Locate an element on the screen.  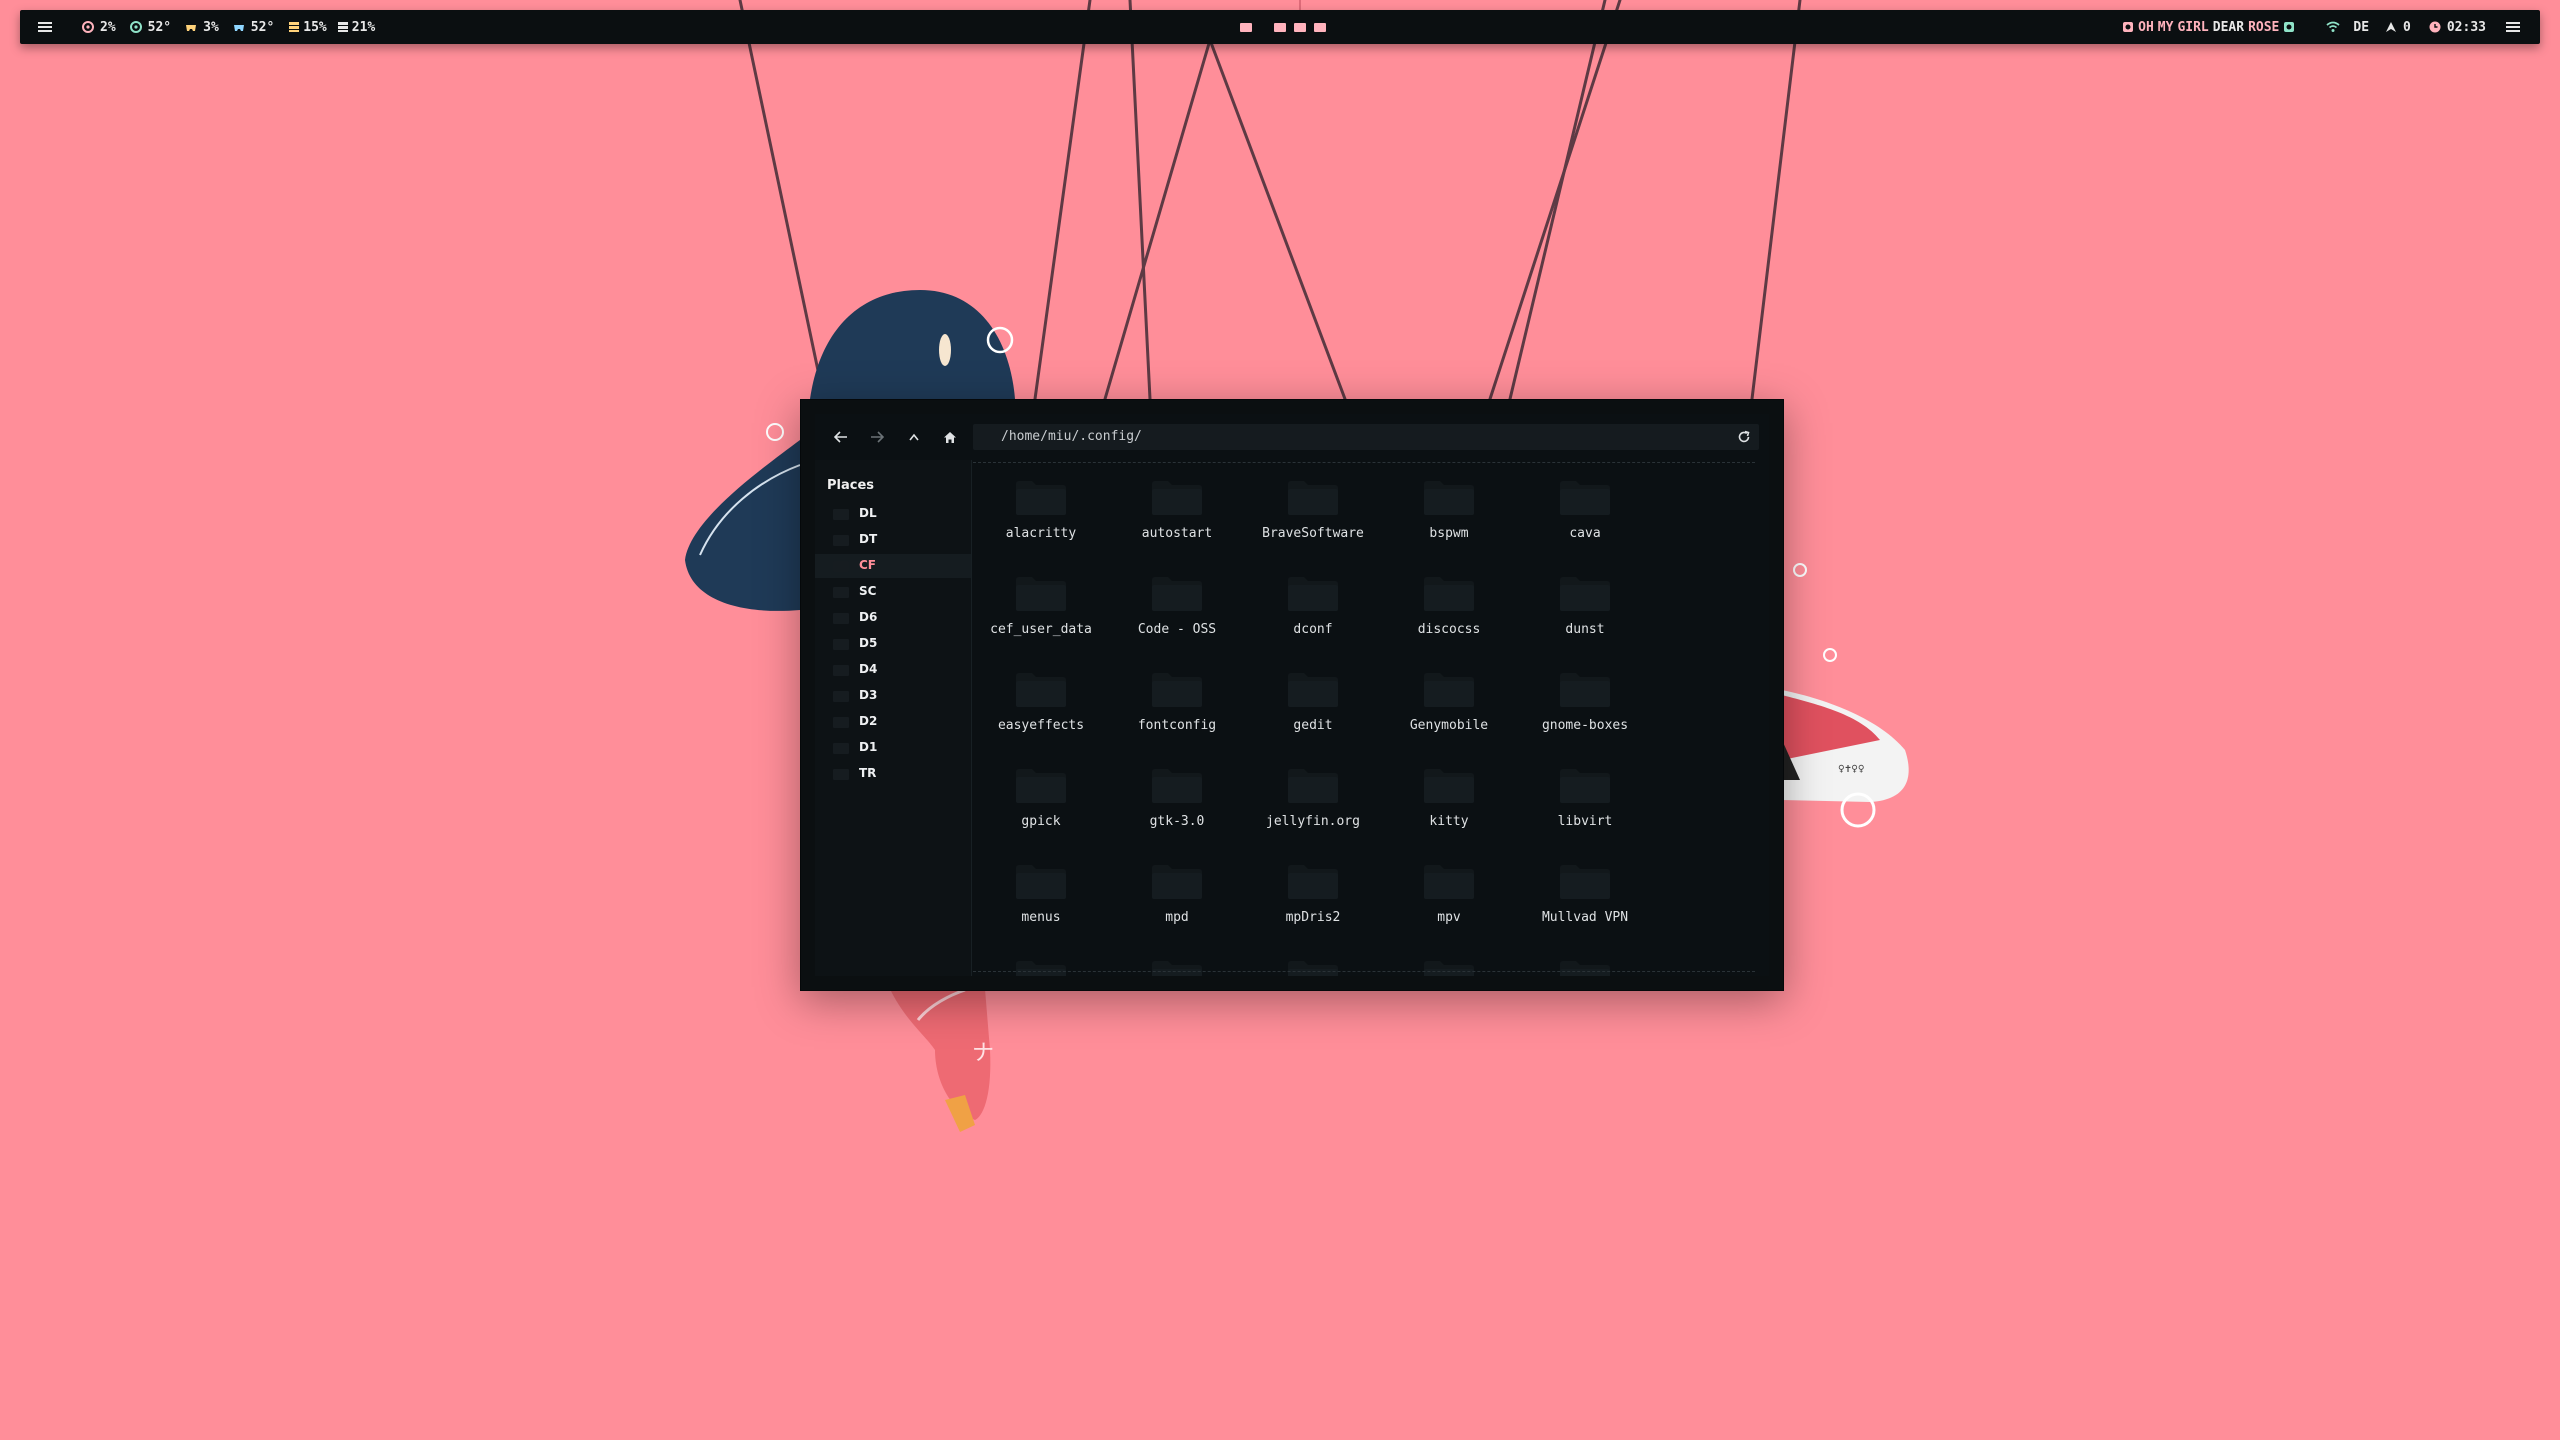
folder-item: gedit is located at coordinates (1313, 701).